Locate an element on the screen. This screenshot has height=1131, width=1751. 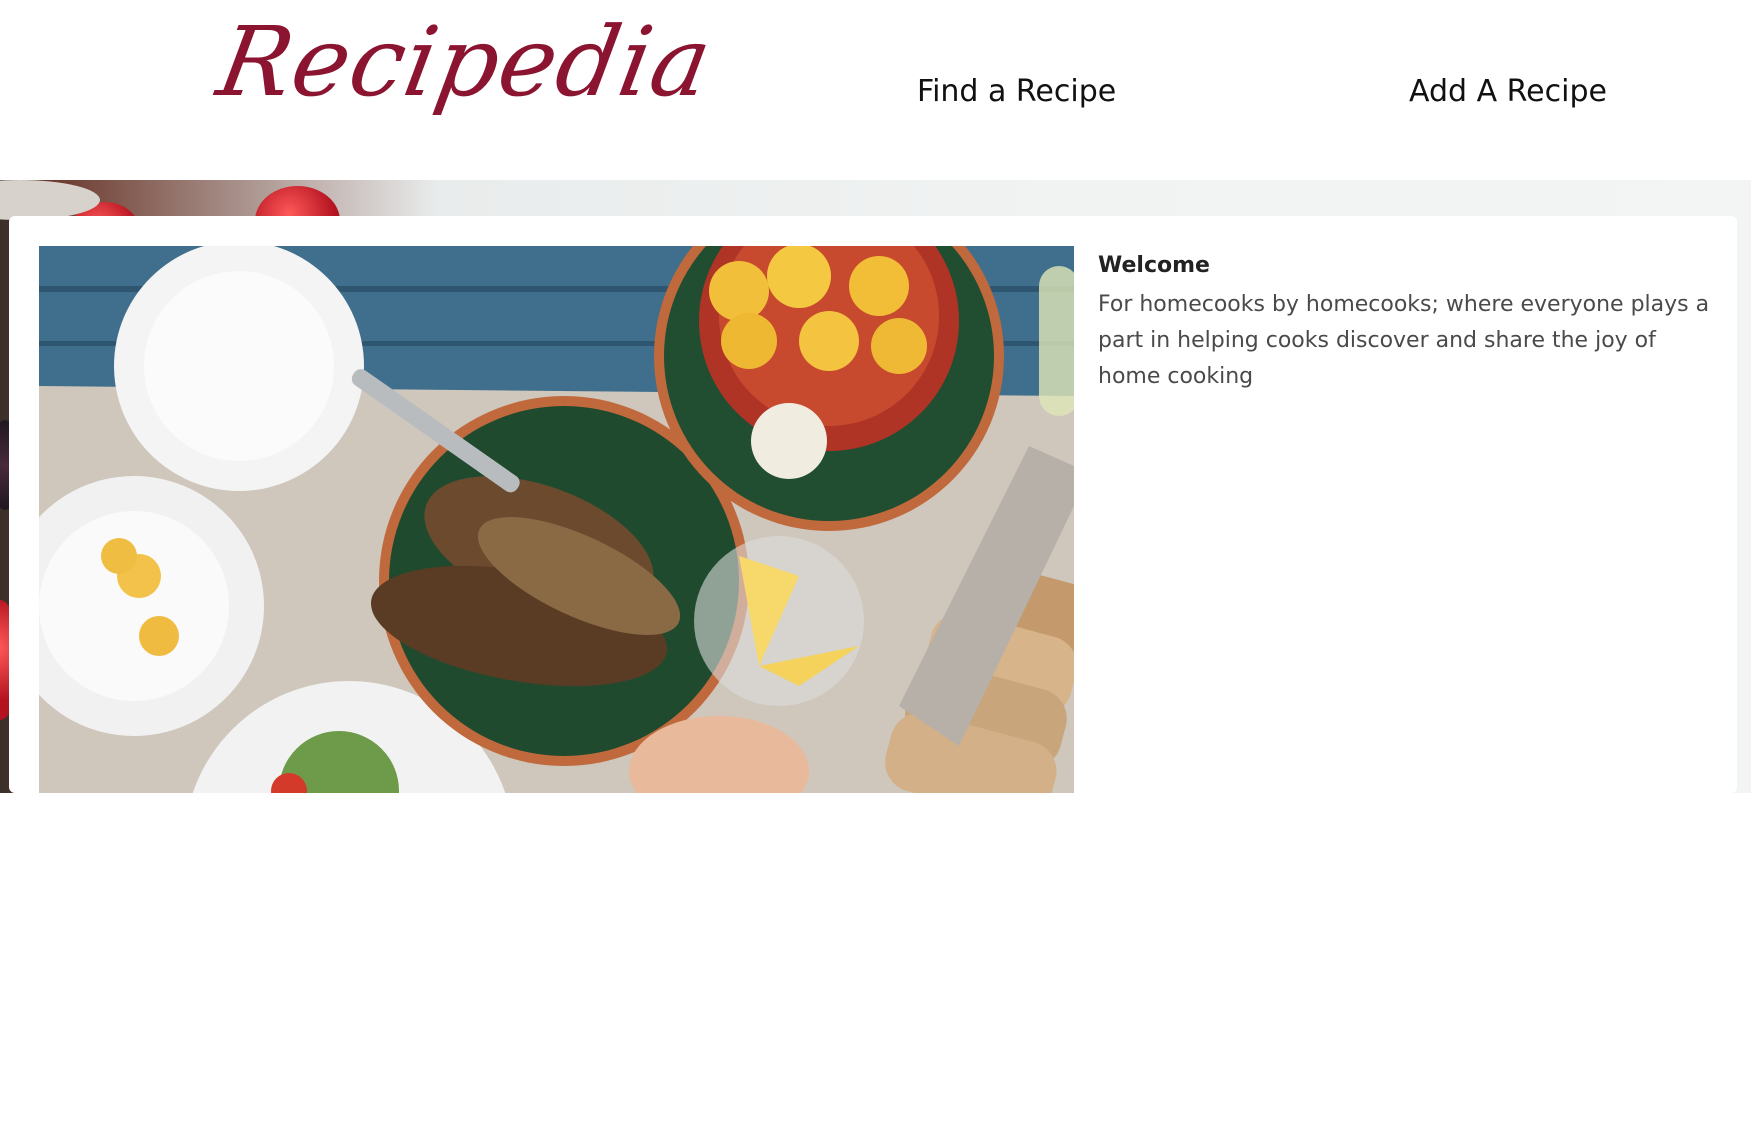
nav-add-recipe: Add A Recipe is located at coordinates (1508, 92).